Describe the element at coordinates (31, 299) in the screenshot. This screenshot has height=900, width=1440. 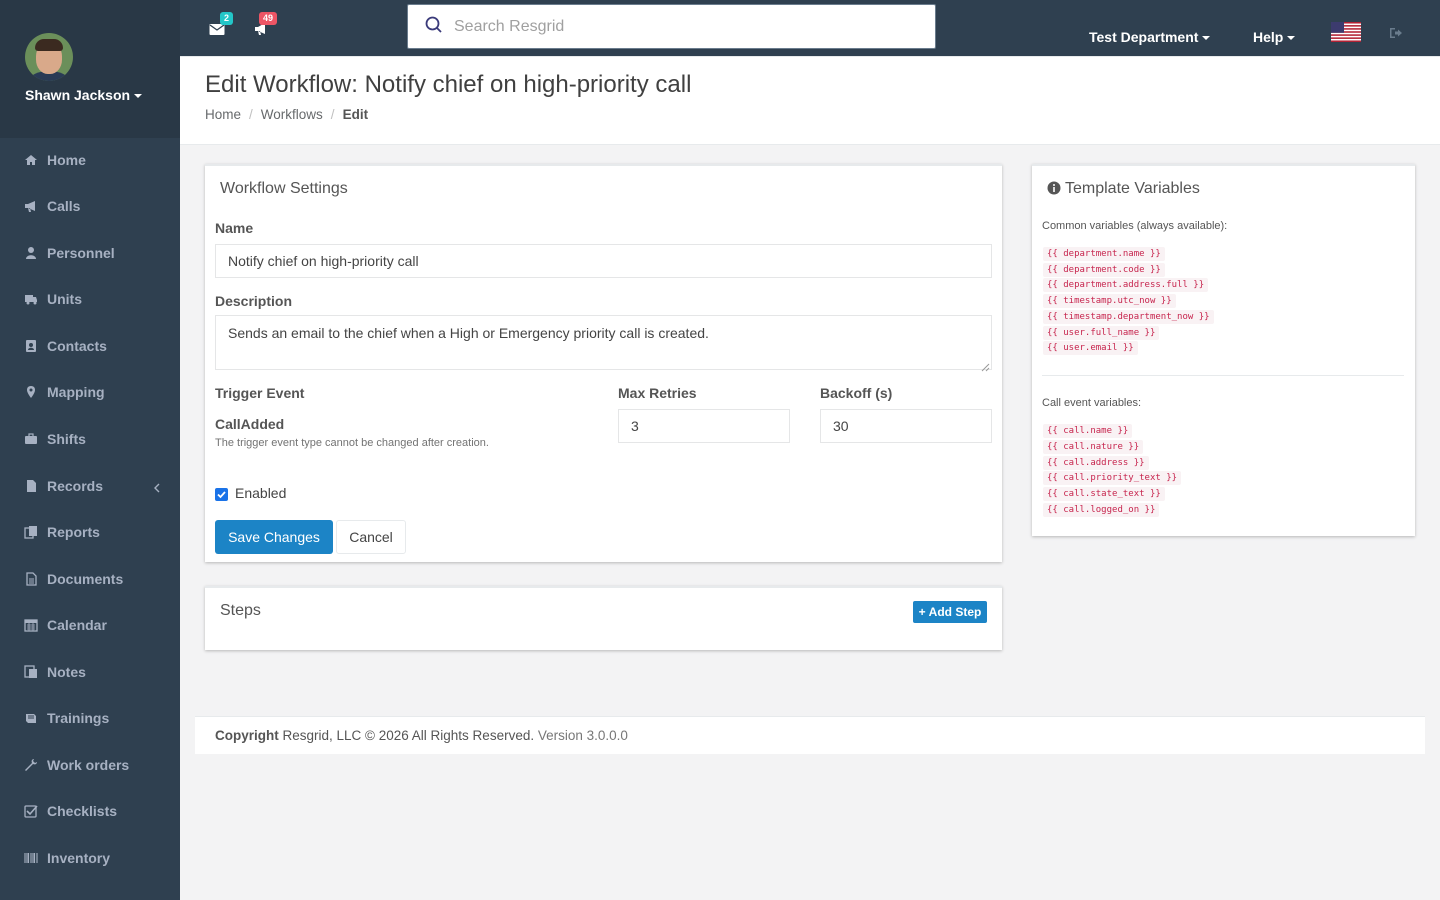
I see `truck-icon` at that location.